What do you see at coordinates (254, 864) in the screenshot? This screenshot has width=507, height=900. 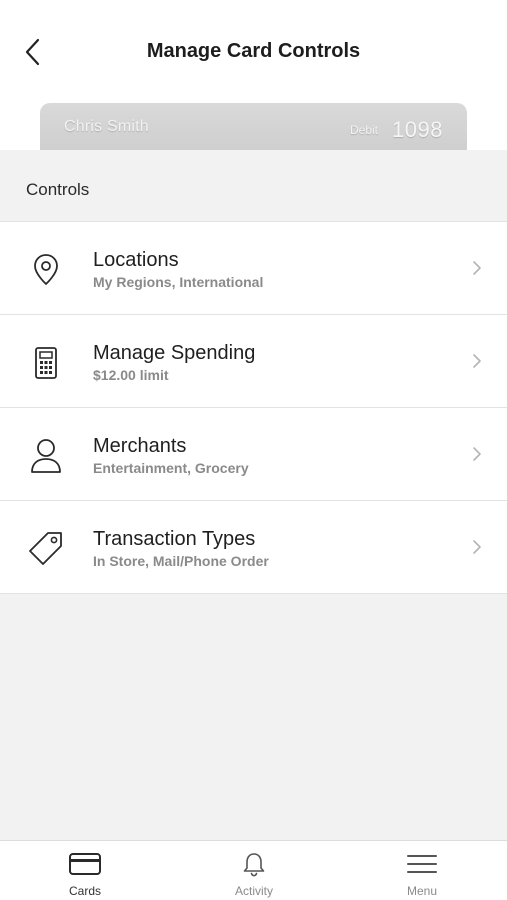 I see `bell-icon` at bounding box center [254, 864].